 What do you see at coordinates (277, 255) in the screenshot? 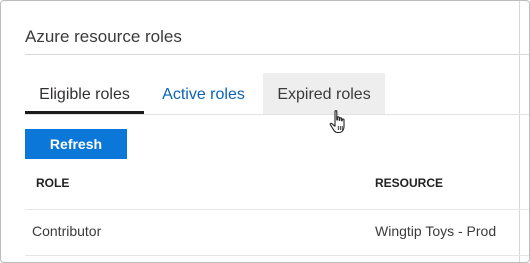
I see `table-row-divider` at bounding box center [277, 255].